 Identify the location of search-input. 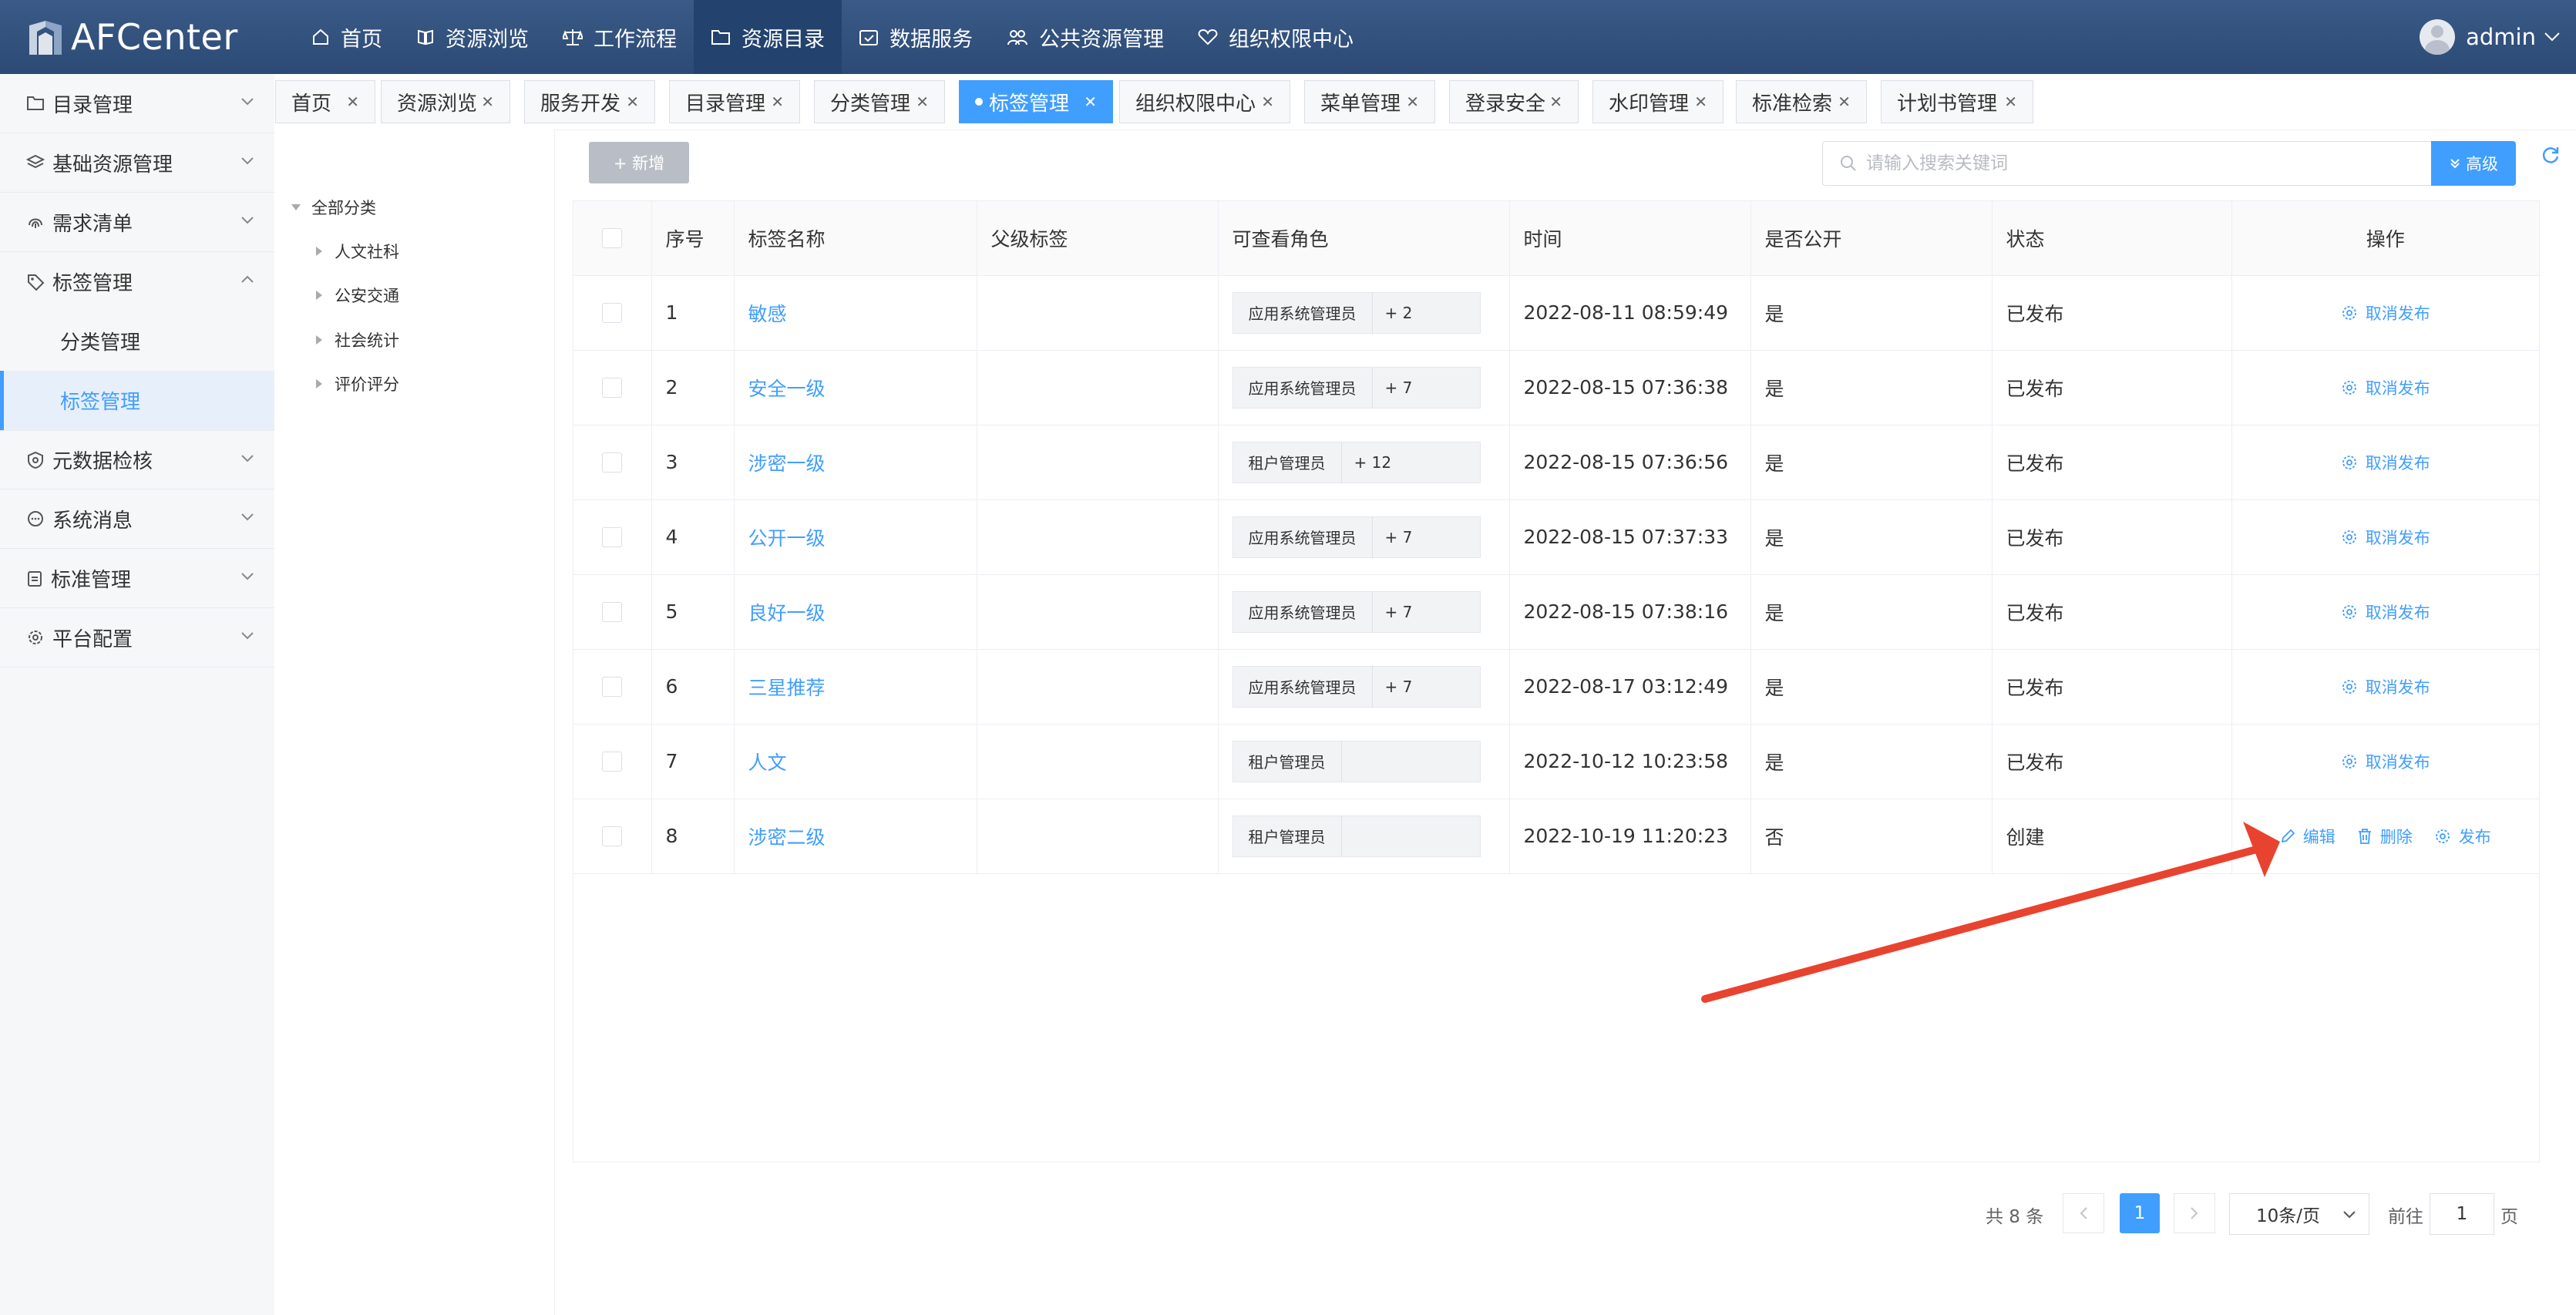
(2136, 163).